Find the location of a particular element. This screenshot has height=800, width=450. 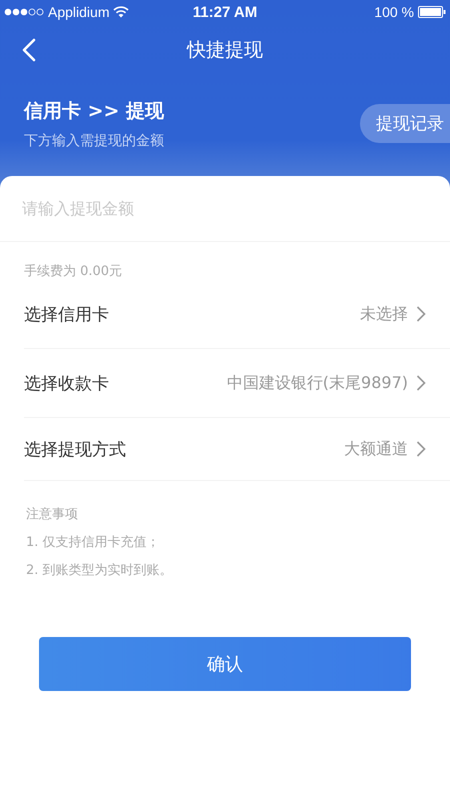

select-row: 选择提现方式 大额通道 is located at coordinates (237, 449).